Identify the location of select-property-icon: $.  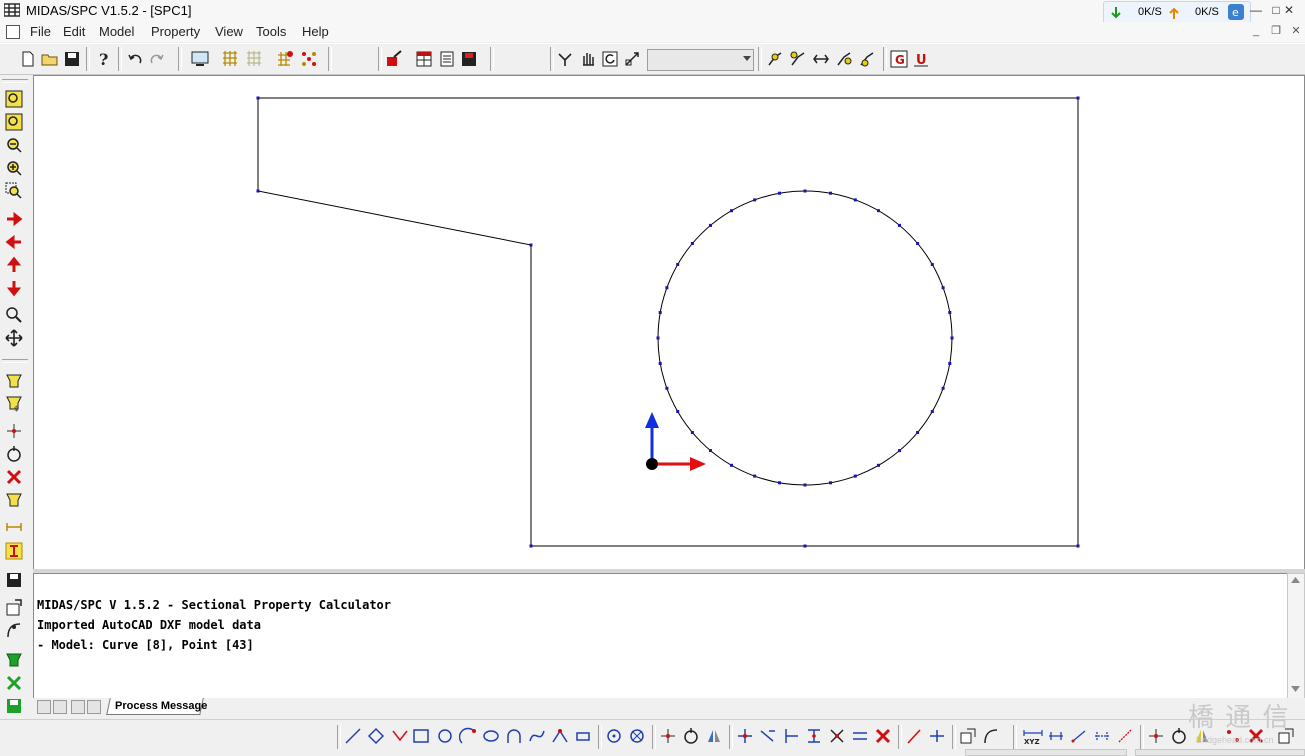
(14, 403).